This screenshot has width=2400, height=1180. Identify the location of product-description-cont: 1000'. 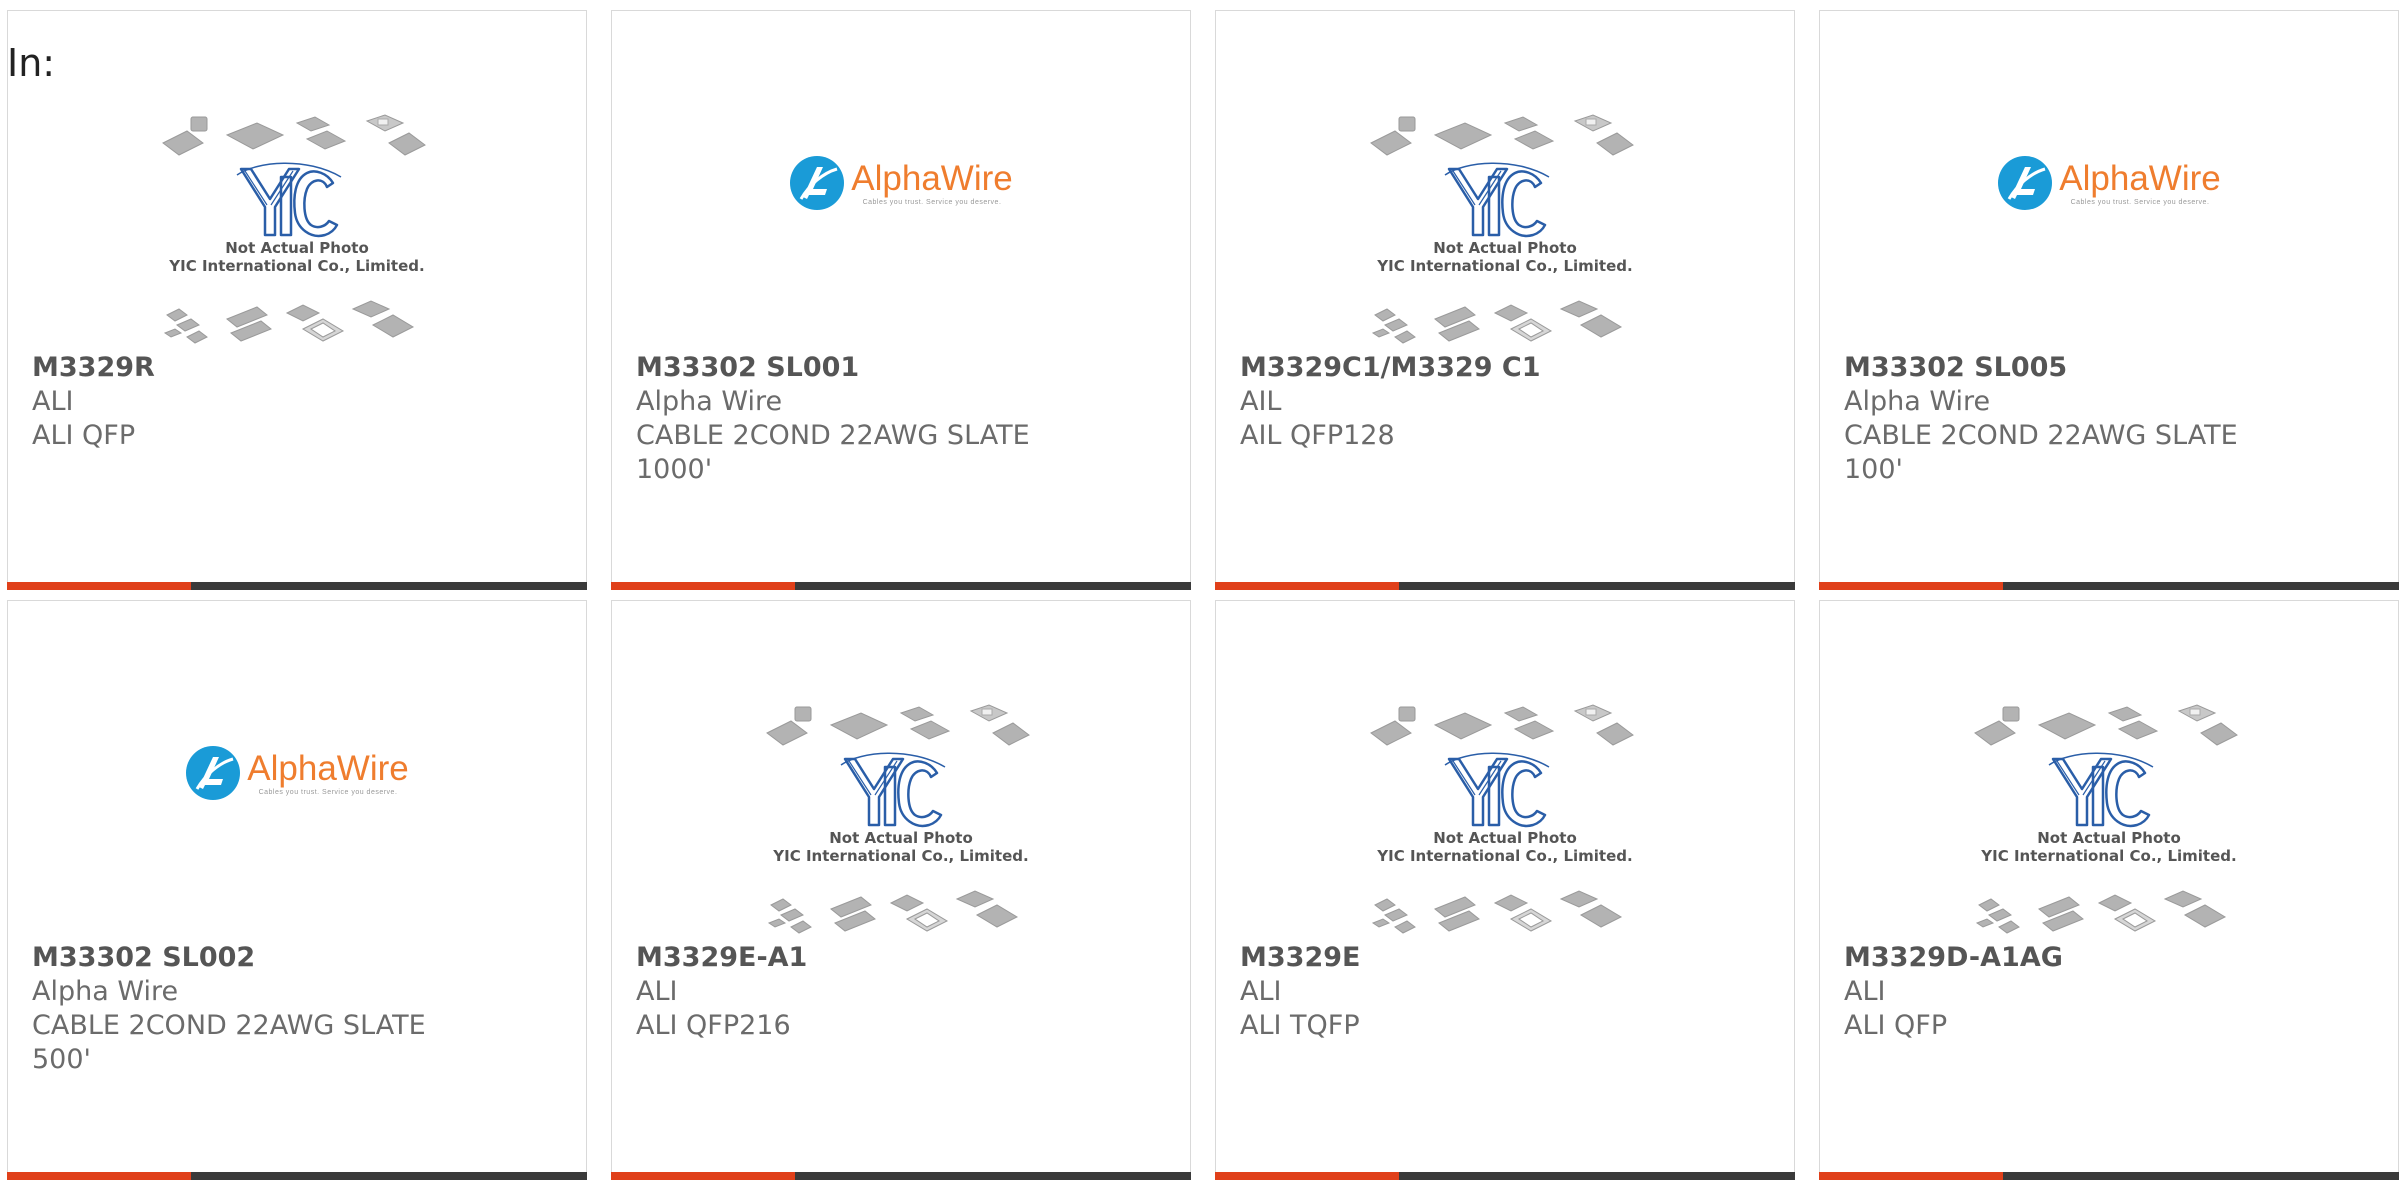
(674, 469).